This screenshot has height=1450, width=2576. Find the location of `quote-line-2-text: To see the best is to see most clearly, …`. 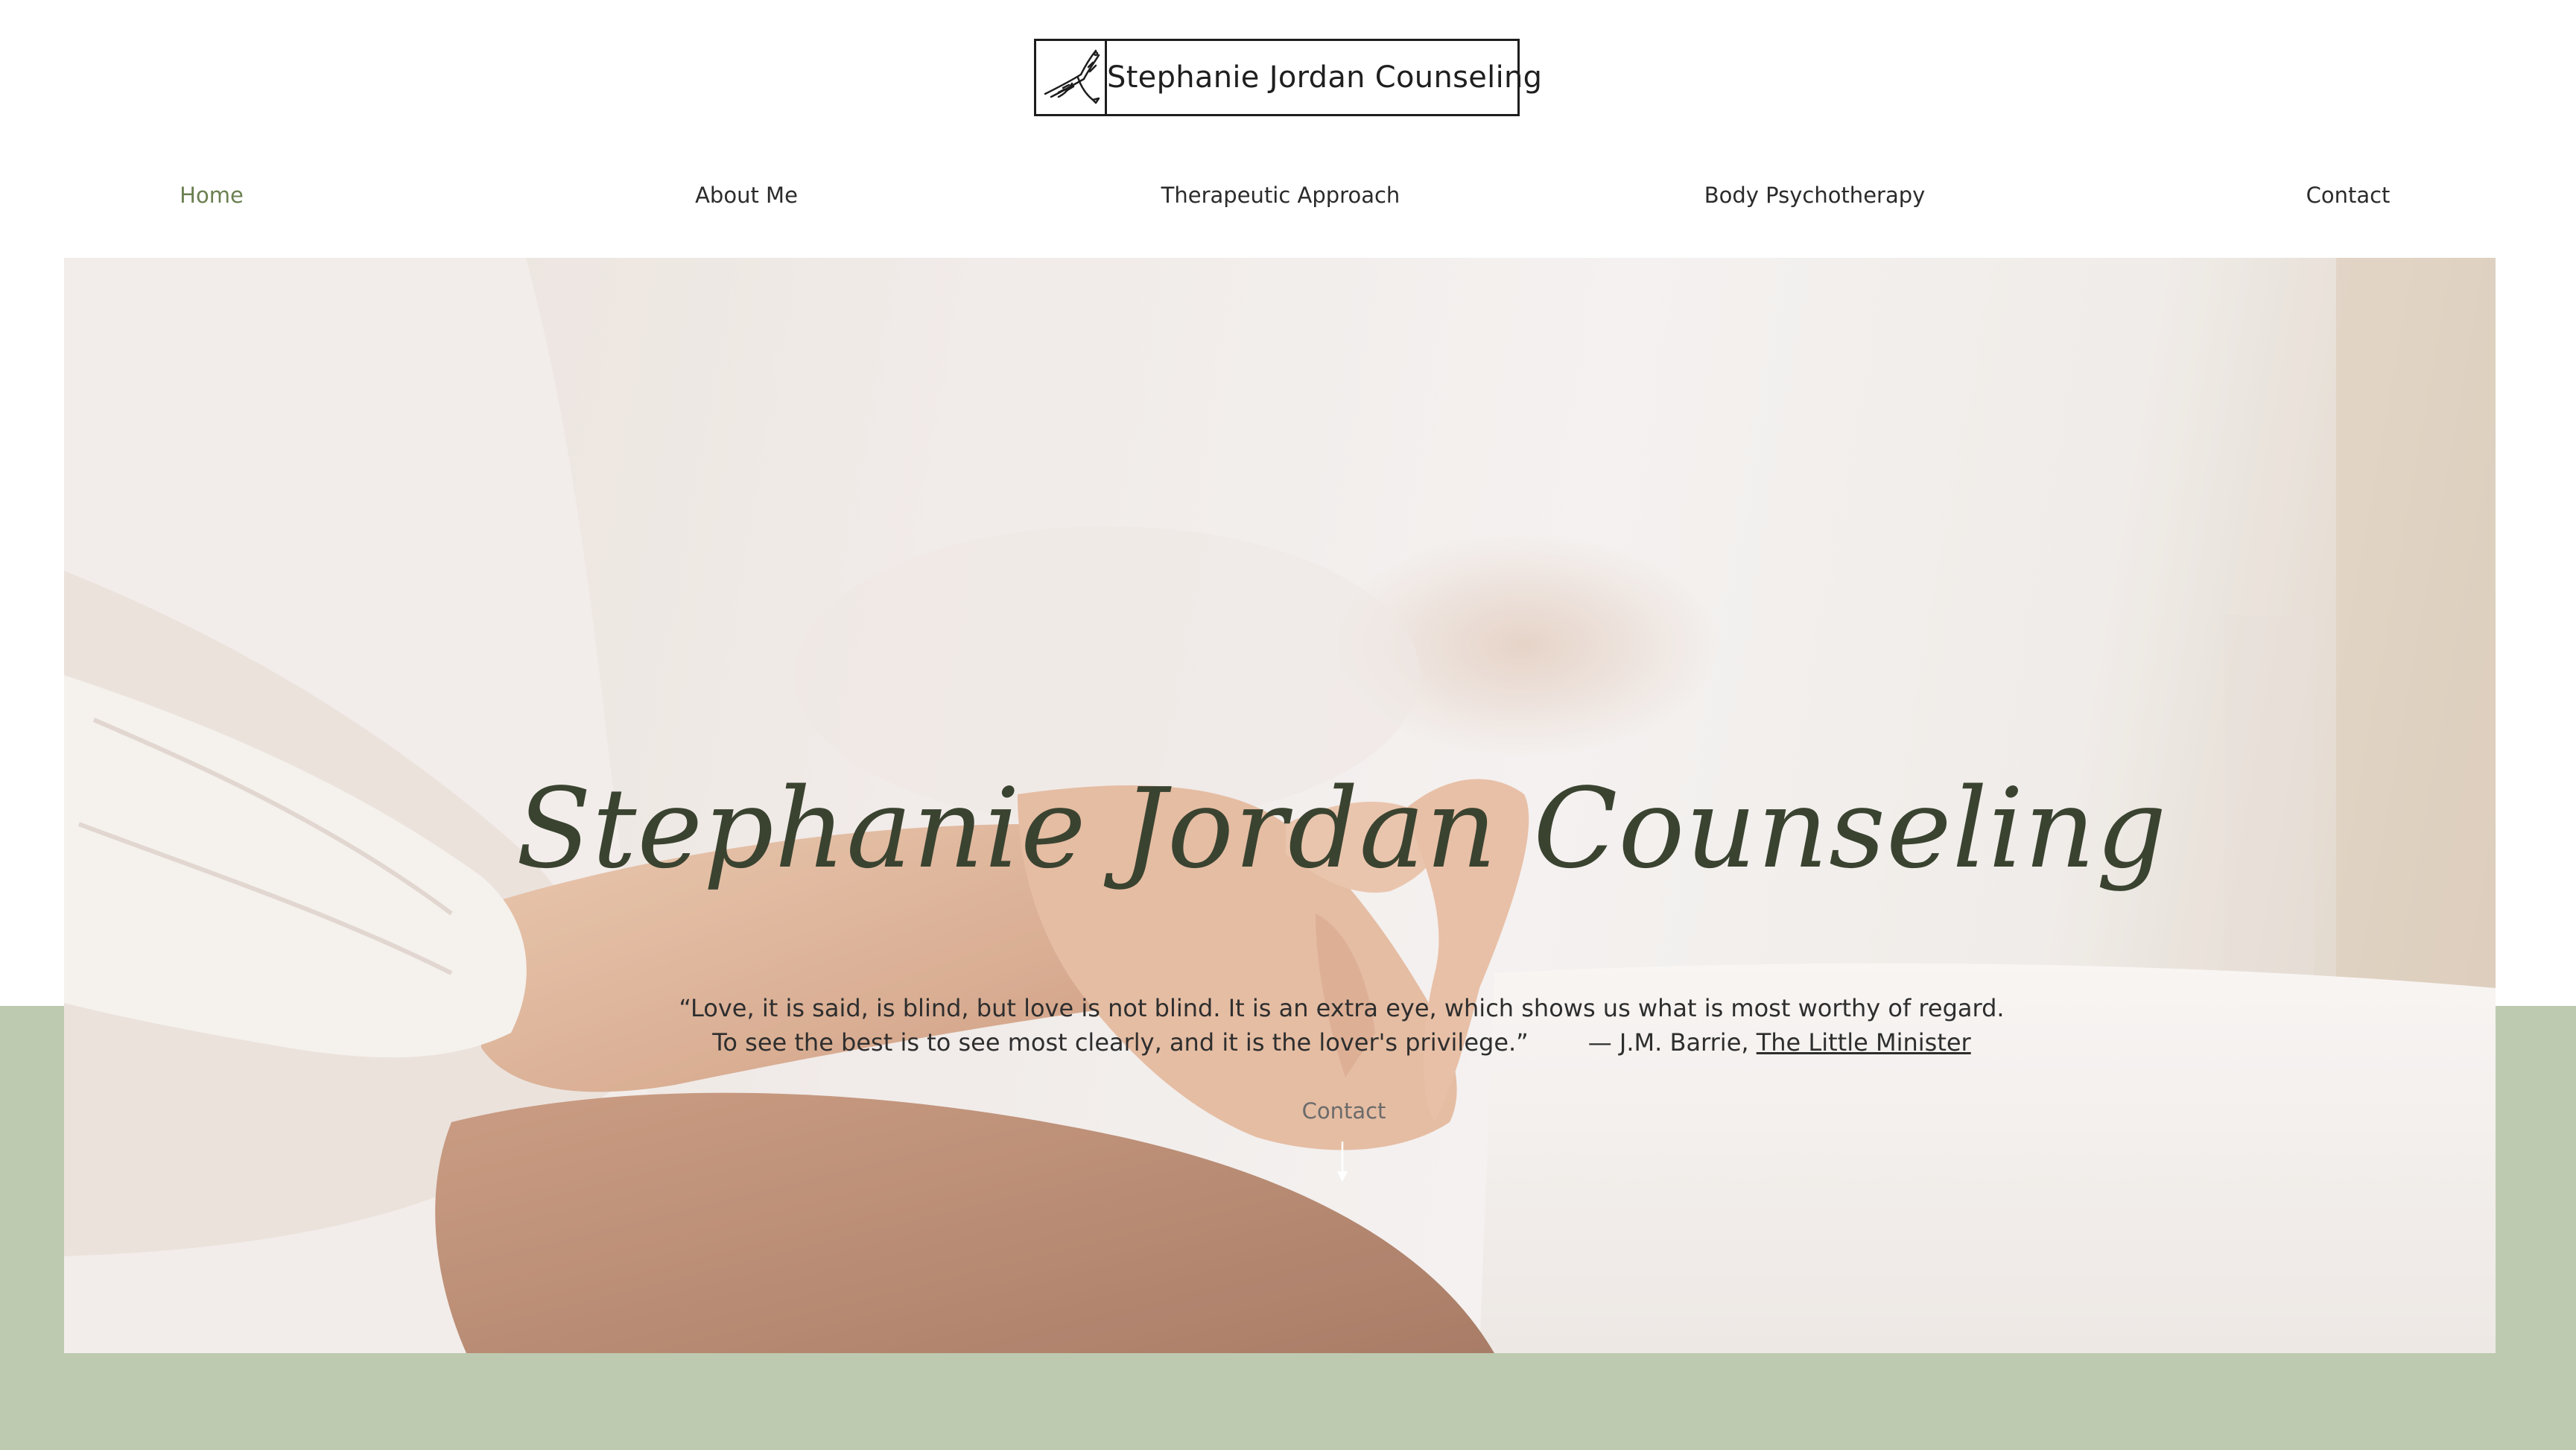

quote-line-2-text: To see the best is to see most clearly, … is located at coordinates (1121, 1042).